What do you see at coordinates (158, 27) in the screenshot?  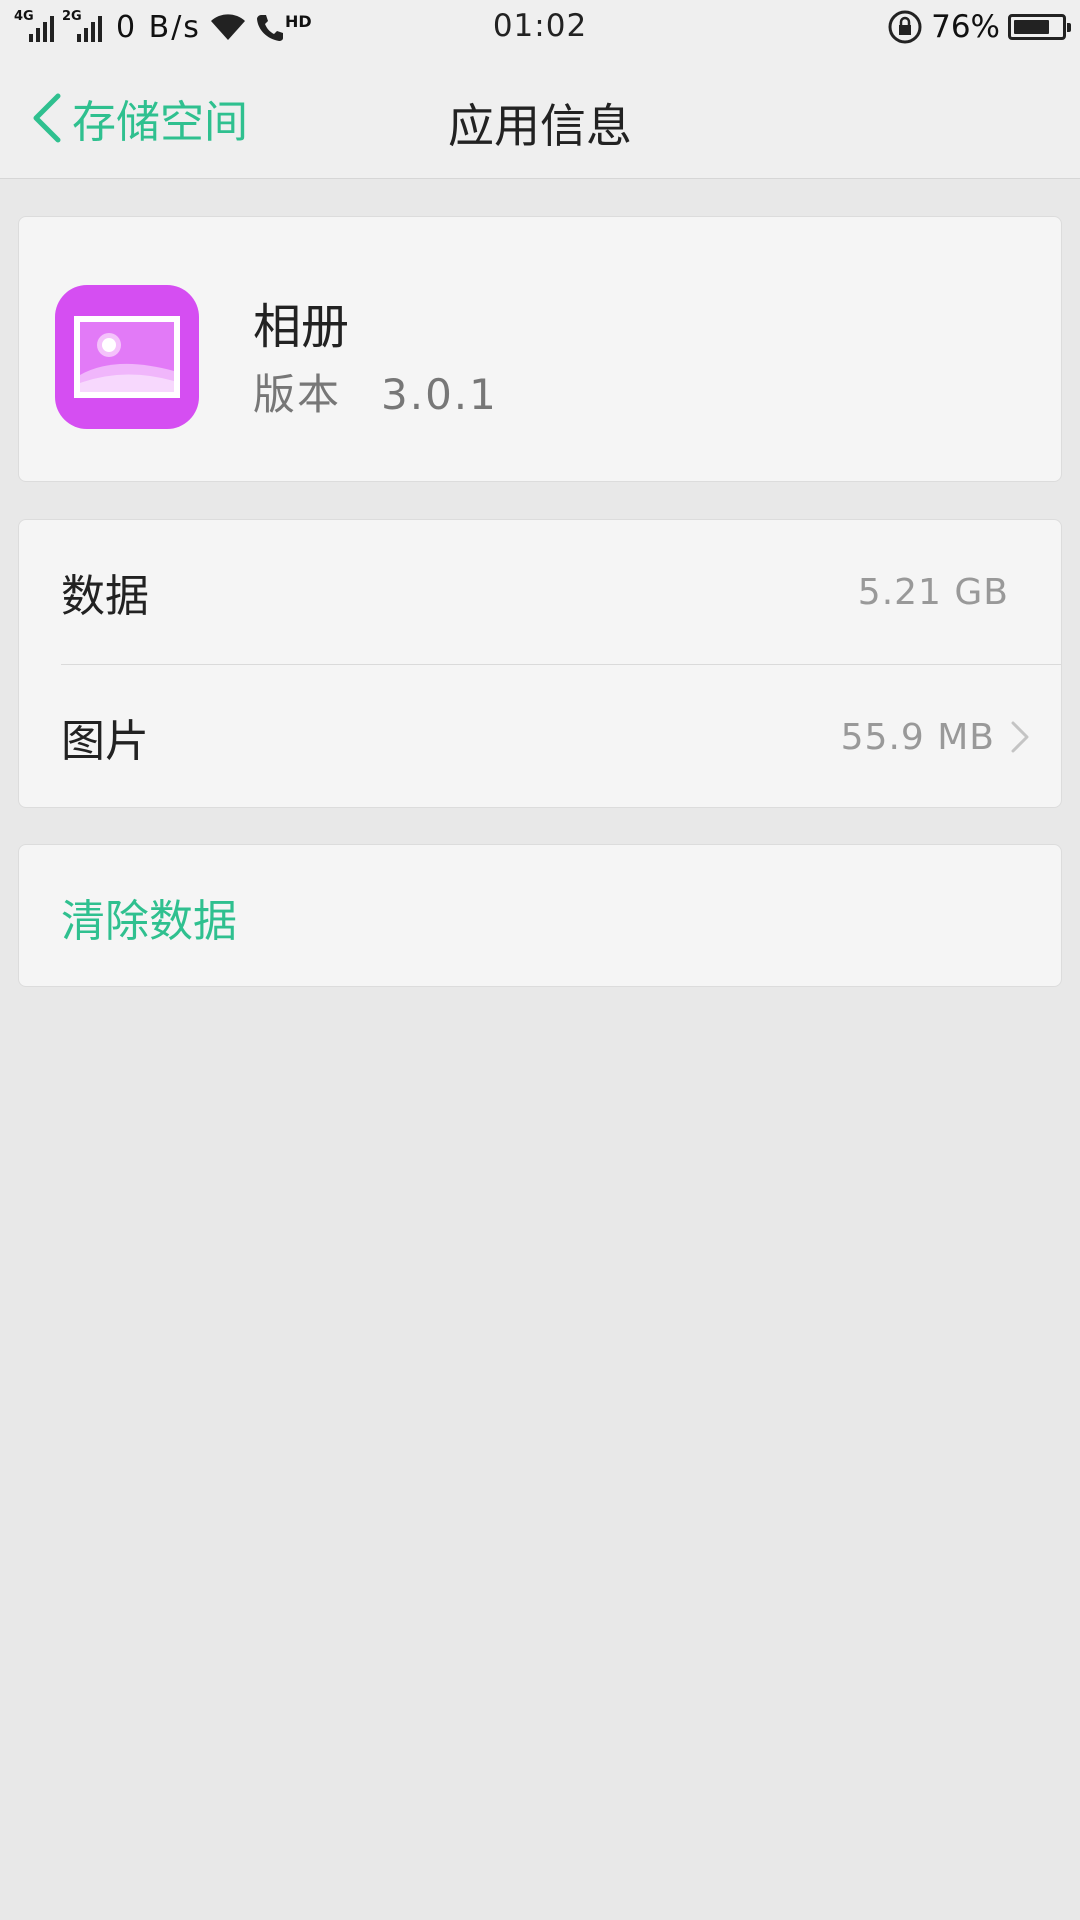 I see `network-speed: 0 B/s` at bounding box center [158, 27].